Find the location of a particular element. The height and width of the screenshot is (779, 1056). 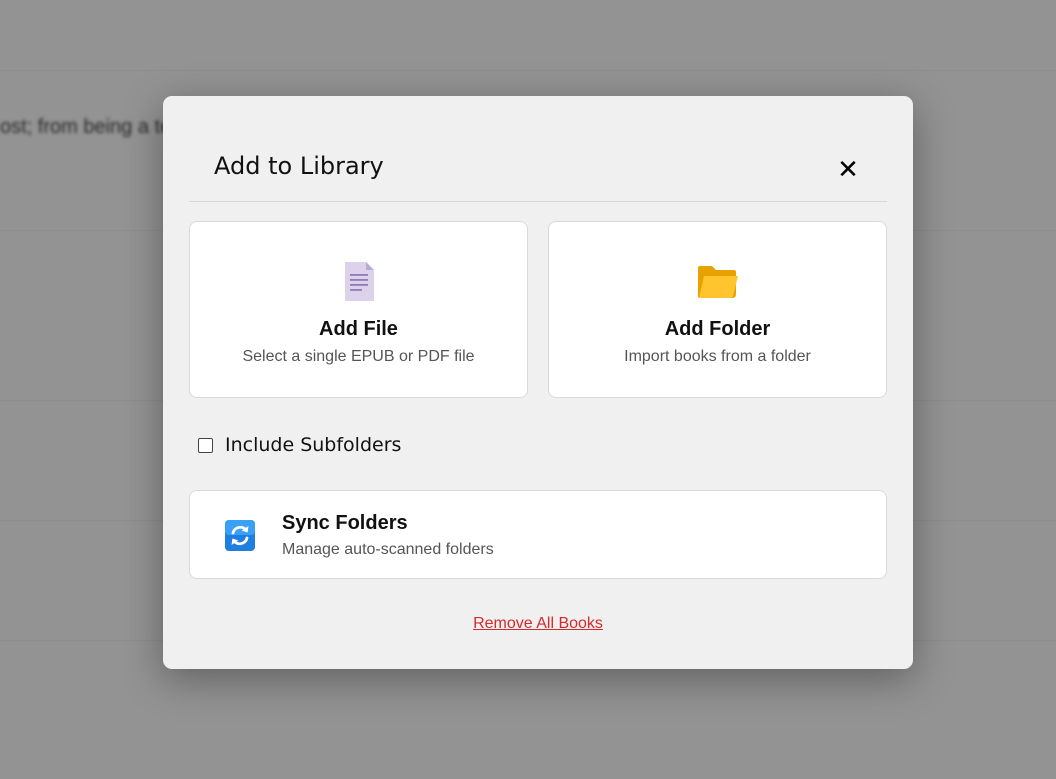

dialog-title: Add to Library is located at coordinates (299, 166).